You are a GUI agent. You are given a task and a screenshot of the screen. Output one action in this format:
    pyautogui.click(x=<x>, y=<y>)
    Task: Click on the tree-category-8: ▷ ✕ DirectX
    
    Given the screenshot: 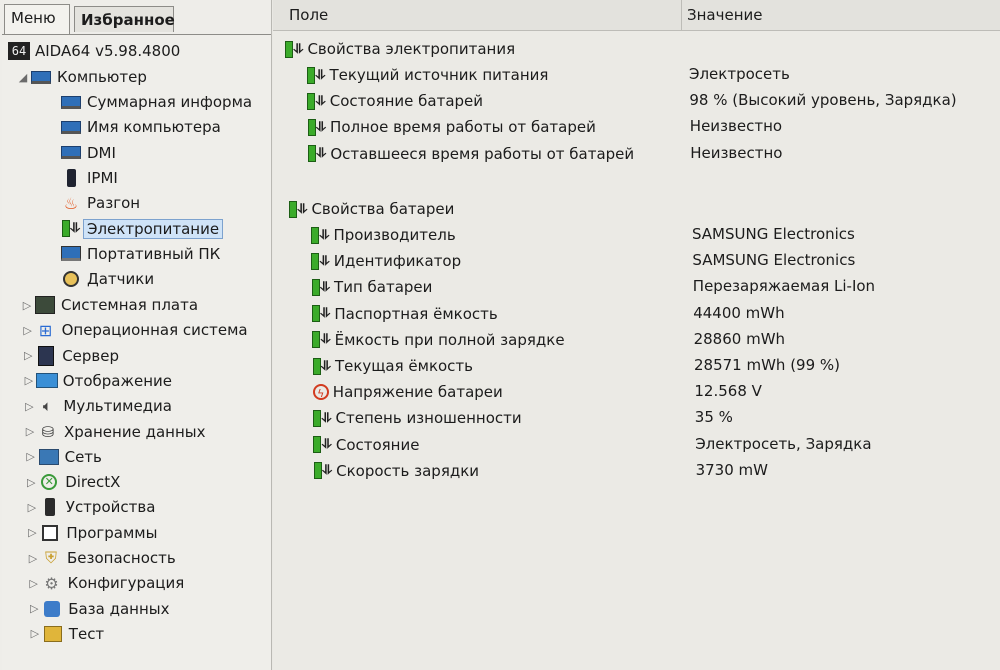 What is the action you would take?
    pyautogui.click(x=72, y=482)
    